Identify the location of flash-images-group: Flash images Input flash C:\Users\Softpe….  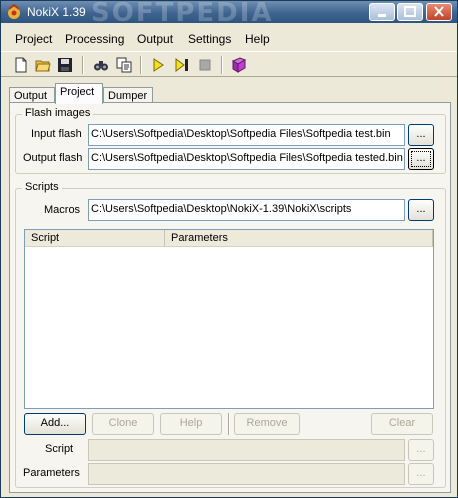
(230, 140).